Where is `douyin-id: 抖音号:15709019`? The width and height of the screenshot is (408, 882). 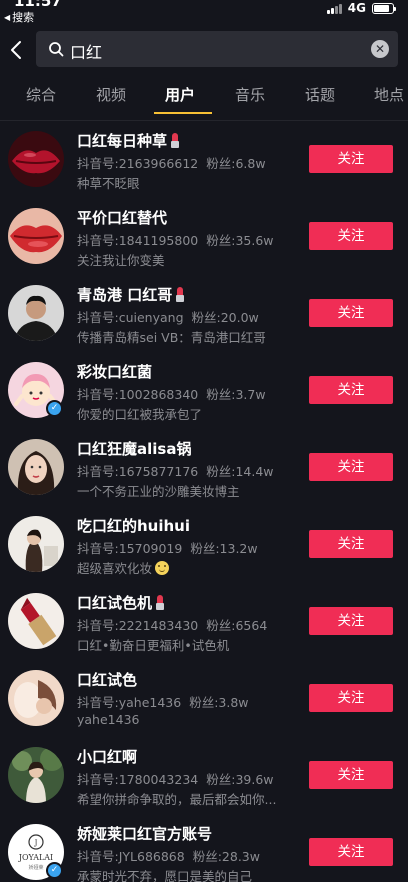
douyin-id: 抖音号:15709019 is located at coordinates (130, 548).